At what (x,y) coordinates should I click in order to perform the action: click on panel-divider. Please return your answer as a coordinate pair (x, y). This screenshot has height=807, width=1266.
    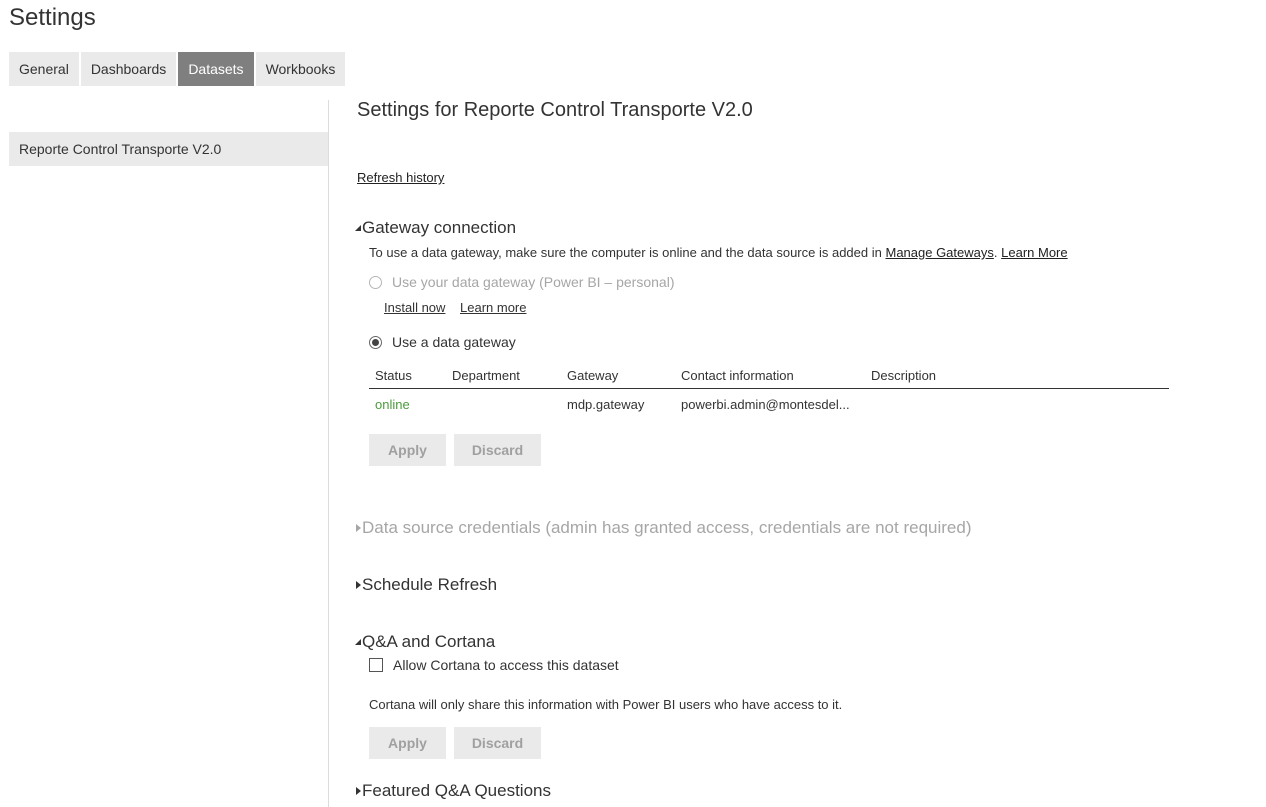
    Looking at the image, I should click on (328, 453).